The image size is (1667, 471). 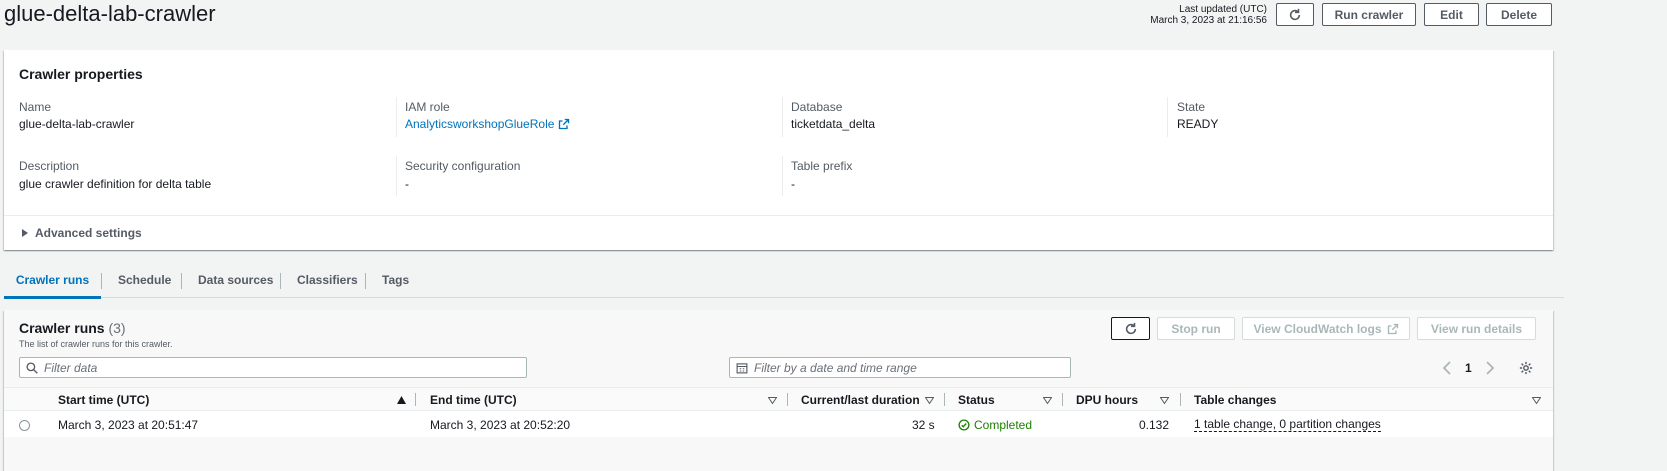 I want to click on runs-count: (3), so click(x=117, y=328).